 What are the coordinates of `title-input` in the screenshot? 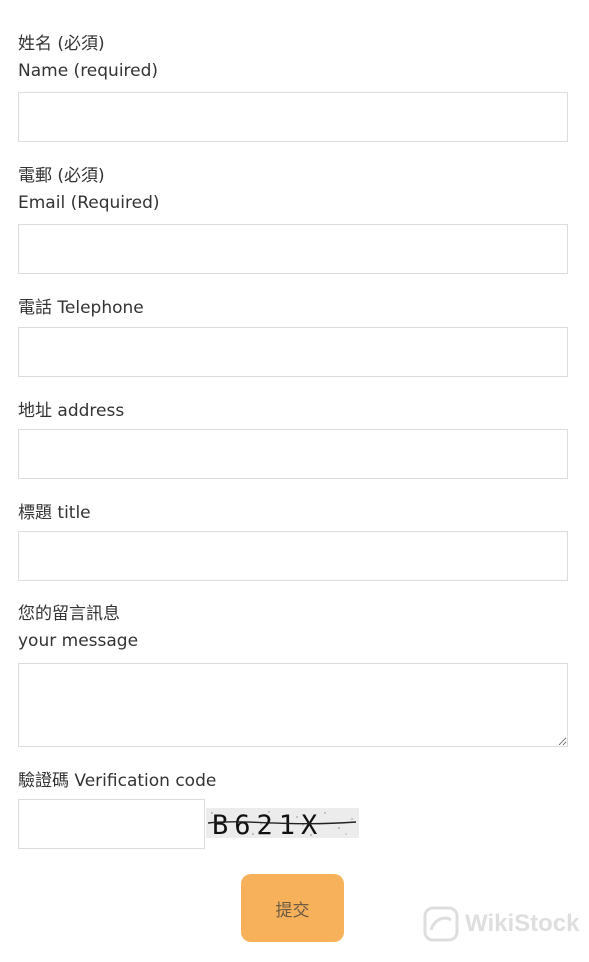 It's located at (293, 556).